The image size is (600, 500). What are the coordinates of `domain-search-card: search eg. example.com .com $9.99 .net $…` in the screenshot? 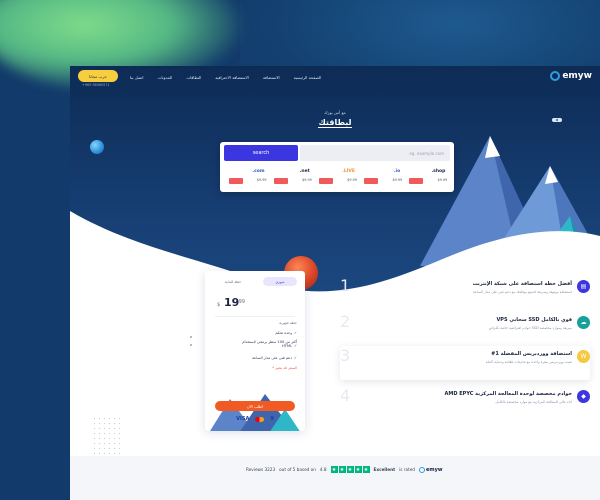 It's located at (337, 167).